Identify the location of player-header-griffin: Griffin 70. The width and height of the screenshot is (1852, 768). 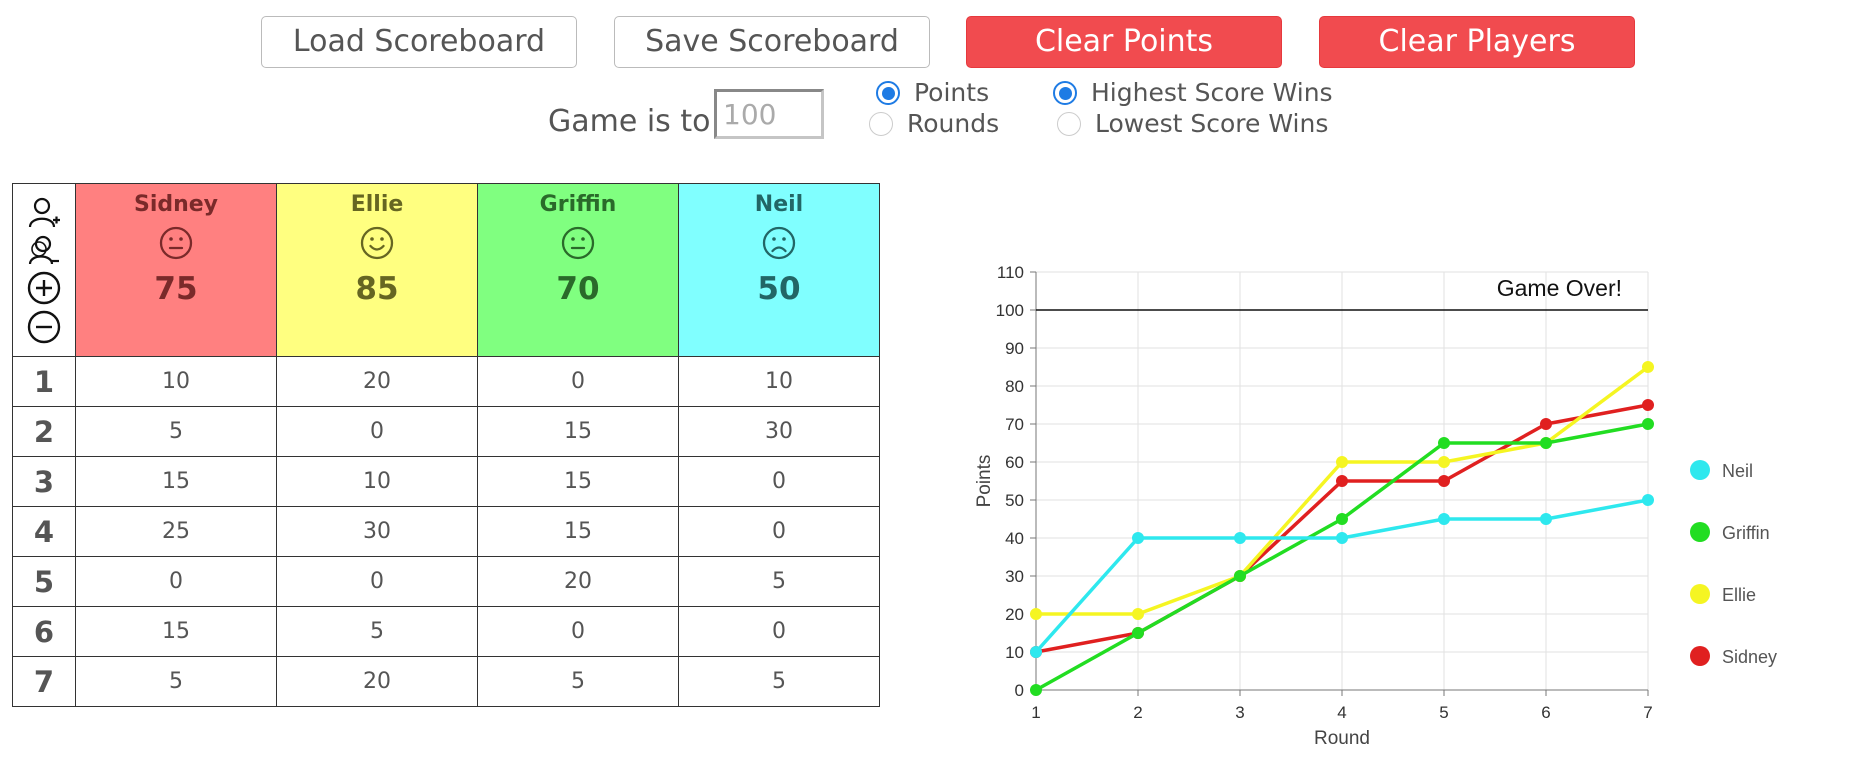
(578, 270).